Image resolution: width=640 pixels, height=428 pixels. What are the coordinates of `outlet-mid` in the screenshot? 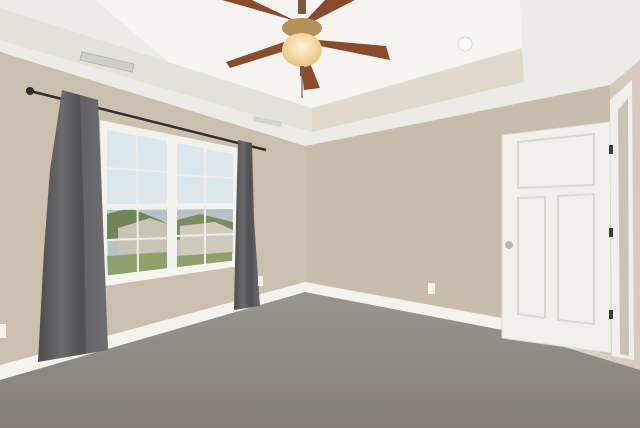 It's located at (260, 281).